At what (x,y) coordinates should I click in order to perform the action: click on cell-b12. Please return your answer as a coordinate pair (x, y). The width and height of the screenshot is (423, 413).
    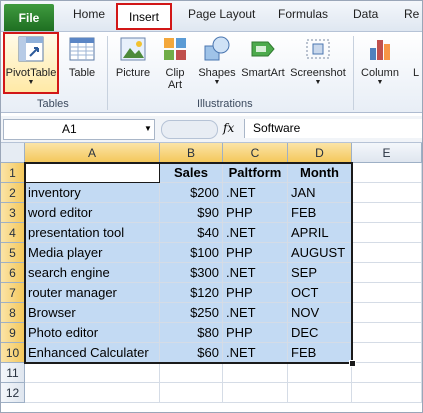
    Looking at the image, I should click on (191, 393).